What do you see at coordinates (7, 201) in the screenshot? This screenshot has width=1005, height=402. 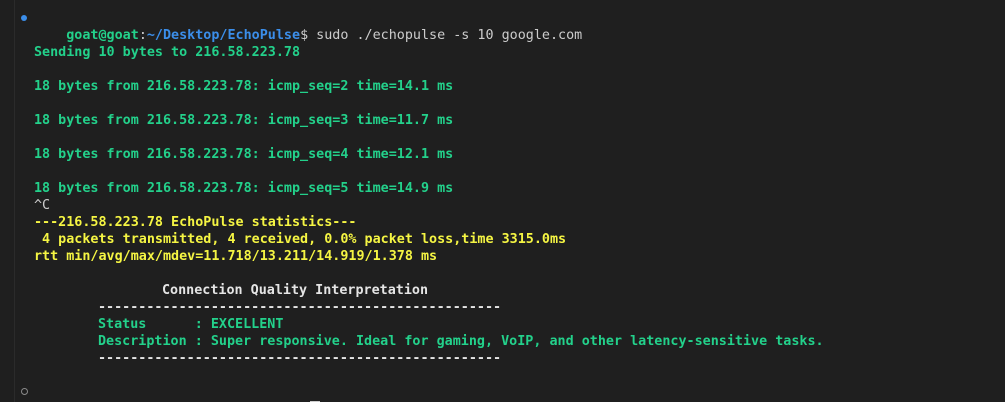 I see `terminal-gutter` at bounding box center [7, 201].